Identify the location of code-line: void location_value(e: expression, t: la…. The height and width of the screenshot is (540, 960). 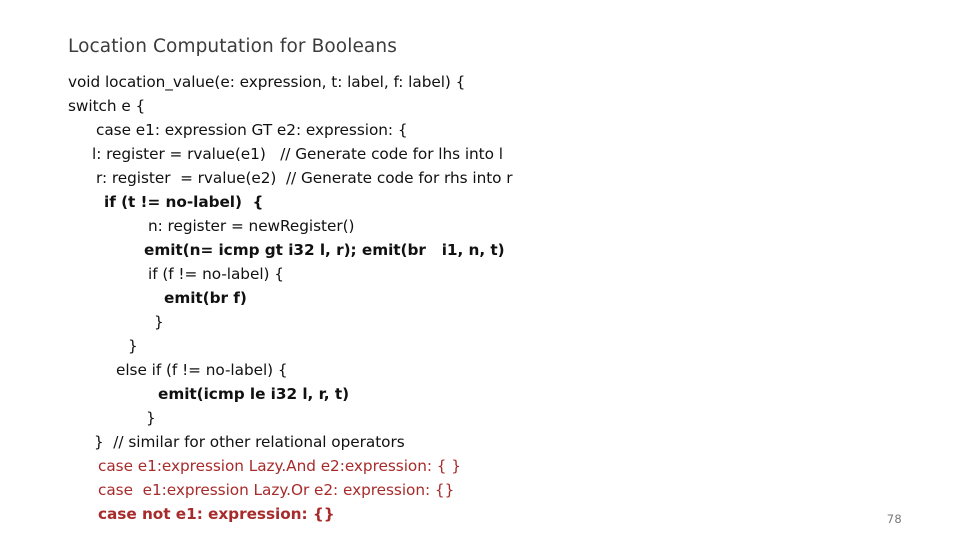
(267, 82).